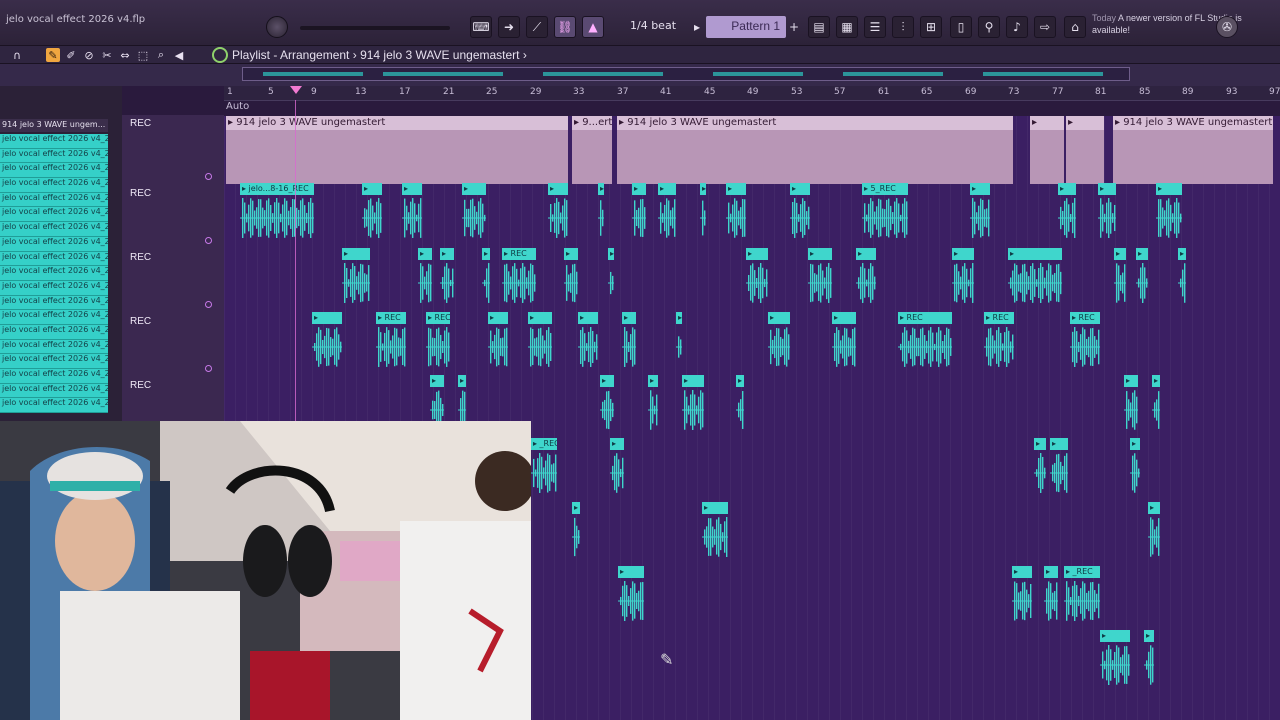 This screenshot has width=1280, height=720. What do you see at coordinates (296, 90) in the screenshot?
I see `playhead-marker` at bounding box center [296, 90].